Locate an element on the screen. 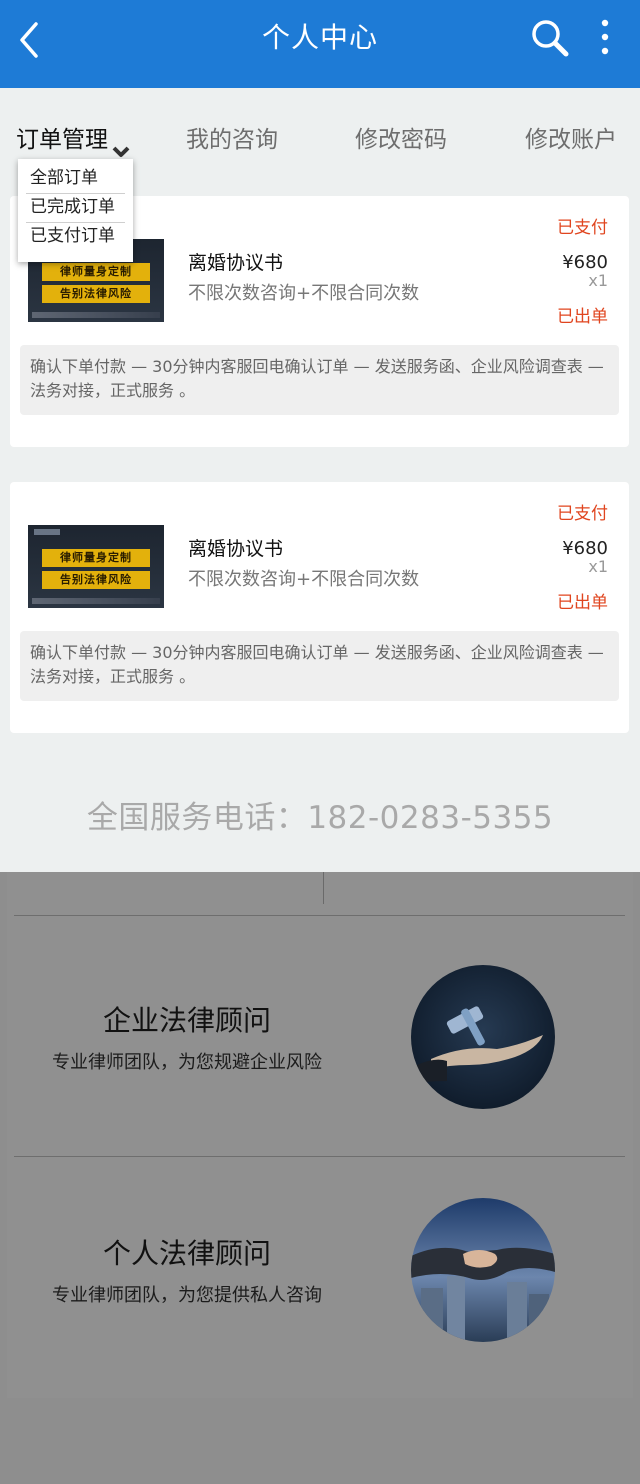  product-thumbnail: 律师量身定制 告别法律风险 is located at coordinates (96, 566).